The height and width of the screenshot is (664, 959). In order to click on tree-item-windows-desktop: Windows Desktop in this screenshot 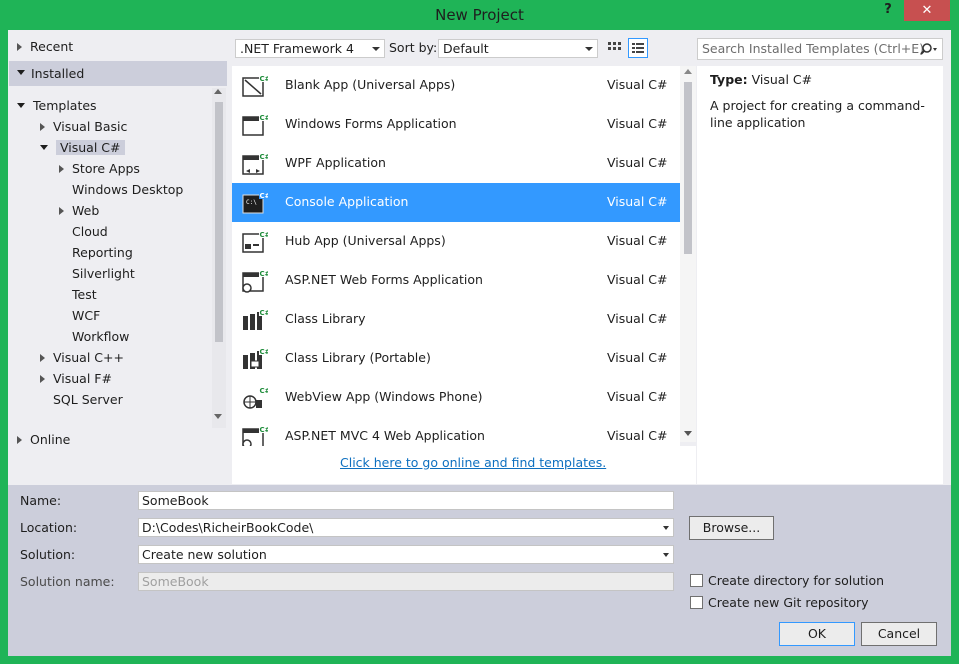, I will do `click(127, 189)`.